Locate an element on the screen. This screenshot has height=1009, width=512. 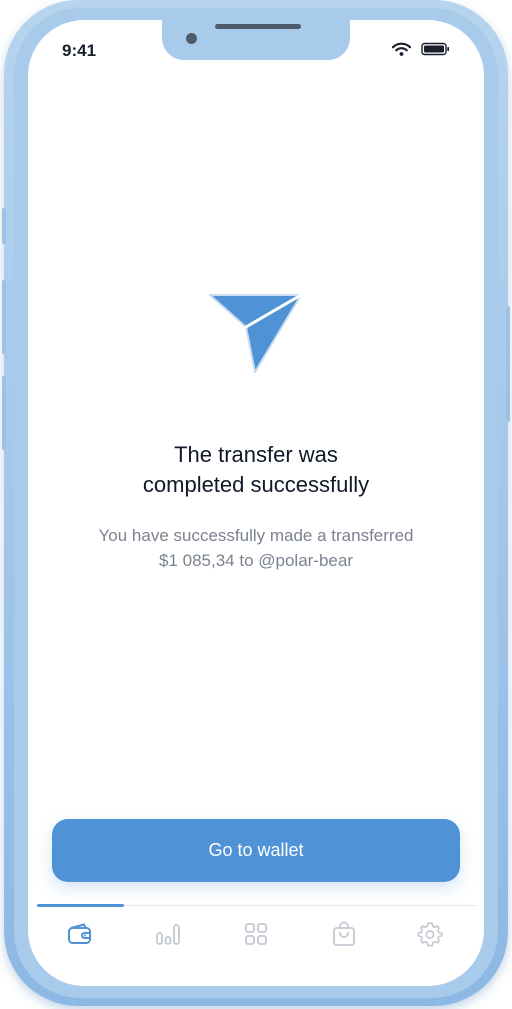
tab-apps is located at coordinates (256, 936).